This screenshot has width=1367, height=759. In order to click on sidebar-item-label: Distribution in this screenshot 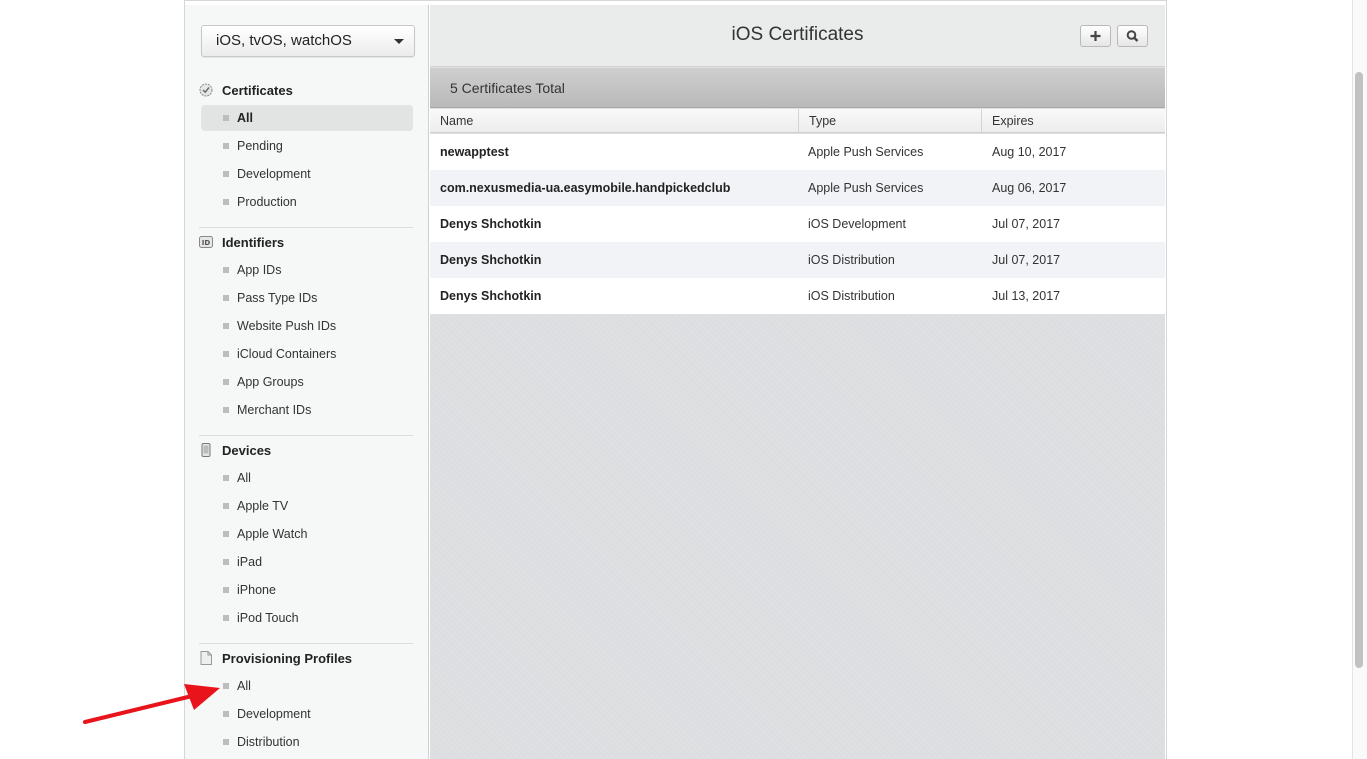, I will do `click(268, 742)`.